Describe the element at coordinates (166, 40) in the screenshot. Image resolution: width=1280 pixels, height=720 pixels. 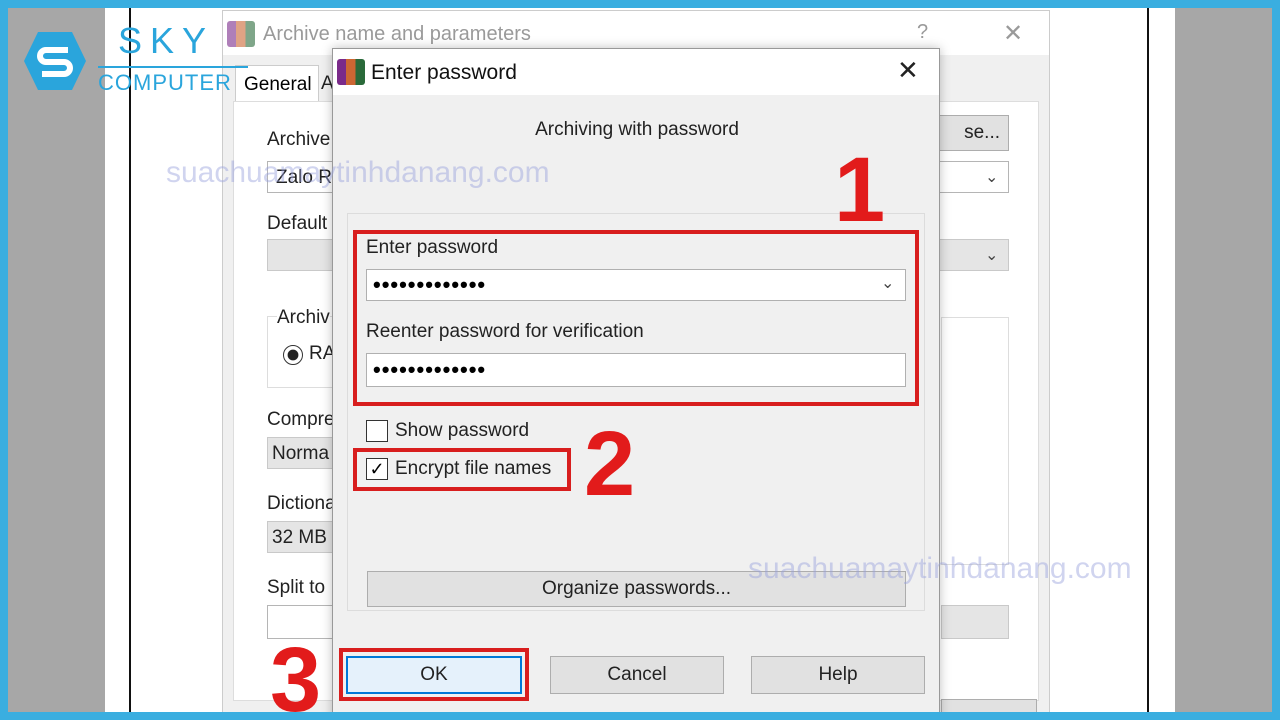
I see `logo-brand: SKY` at that location.